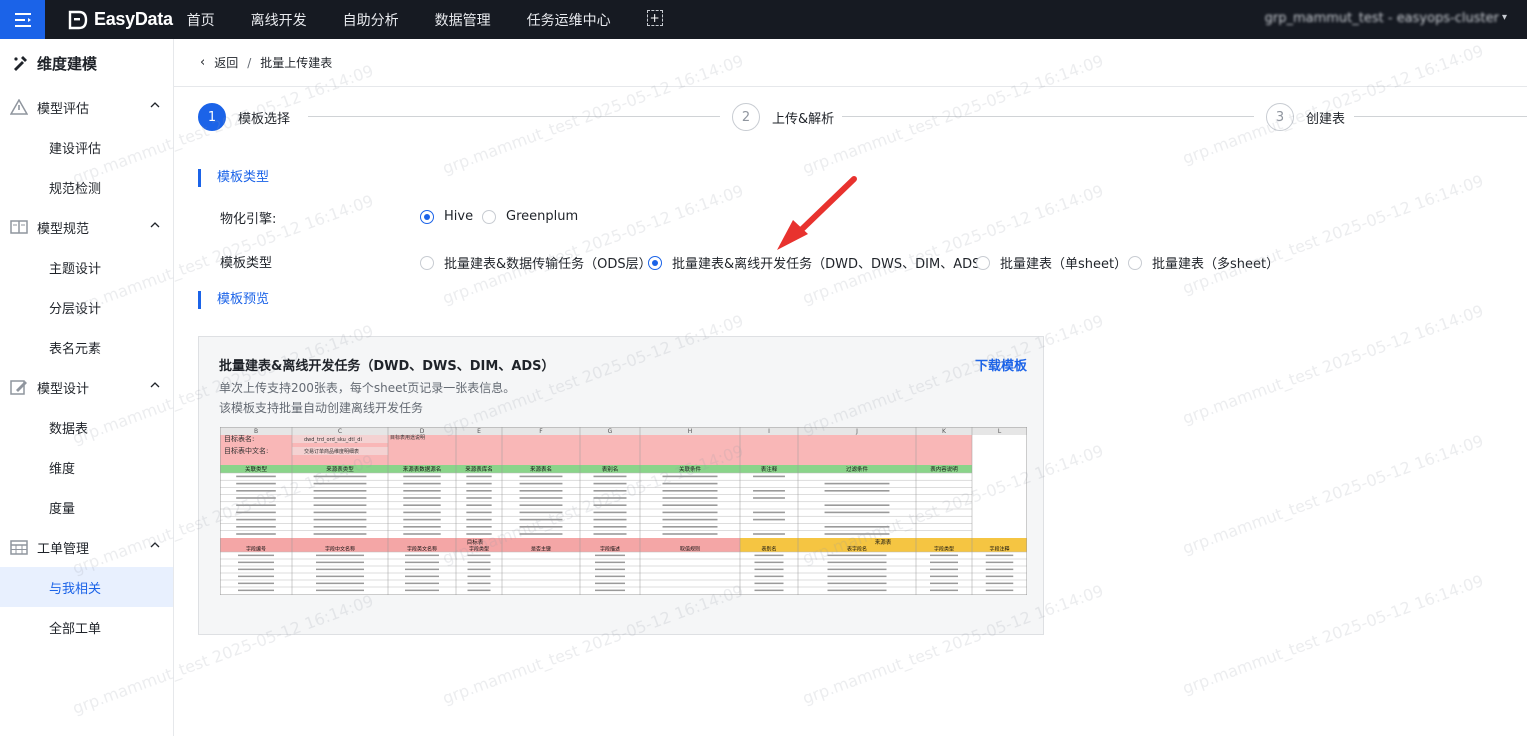  What do you see at coordinates (86, 307) in the screenshot?
I see `sidebar-item-layer-design: 分层设计` at bounding box center [86, 307].